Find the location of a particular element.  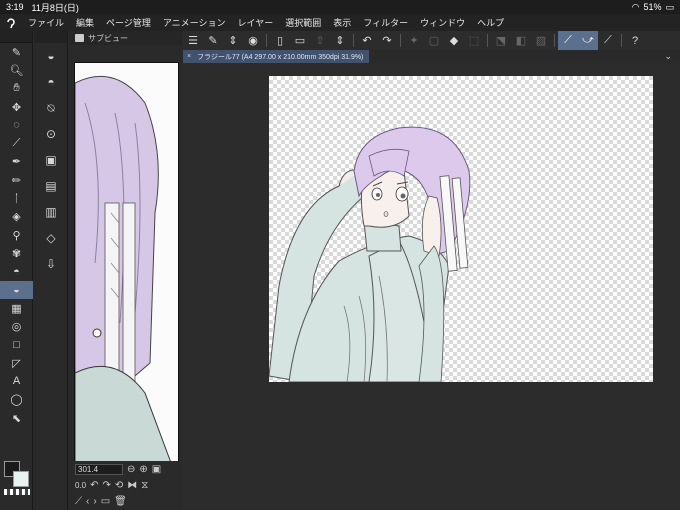

invert-selection-icon: ◧ is located at coordinates (521, 40).